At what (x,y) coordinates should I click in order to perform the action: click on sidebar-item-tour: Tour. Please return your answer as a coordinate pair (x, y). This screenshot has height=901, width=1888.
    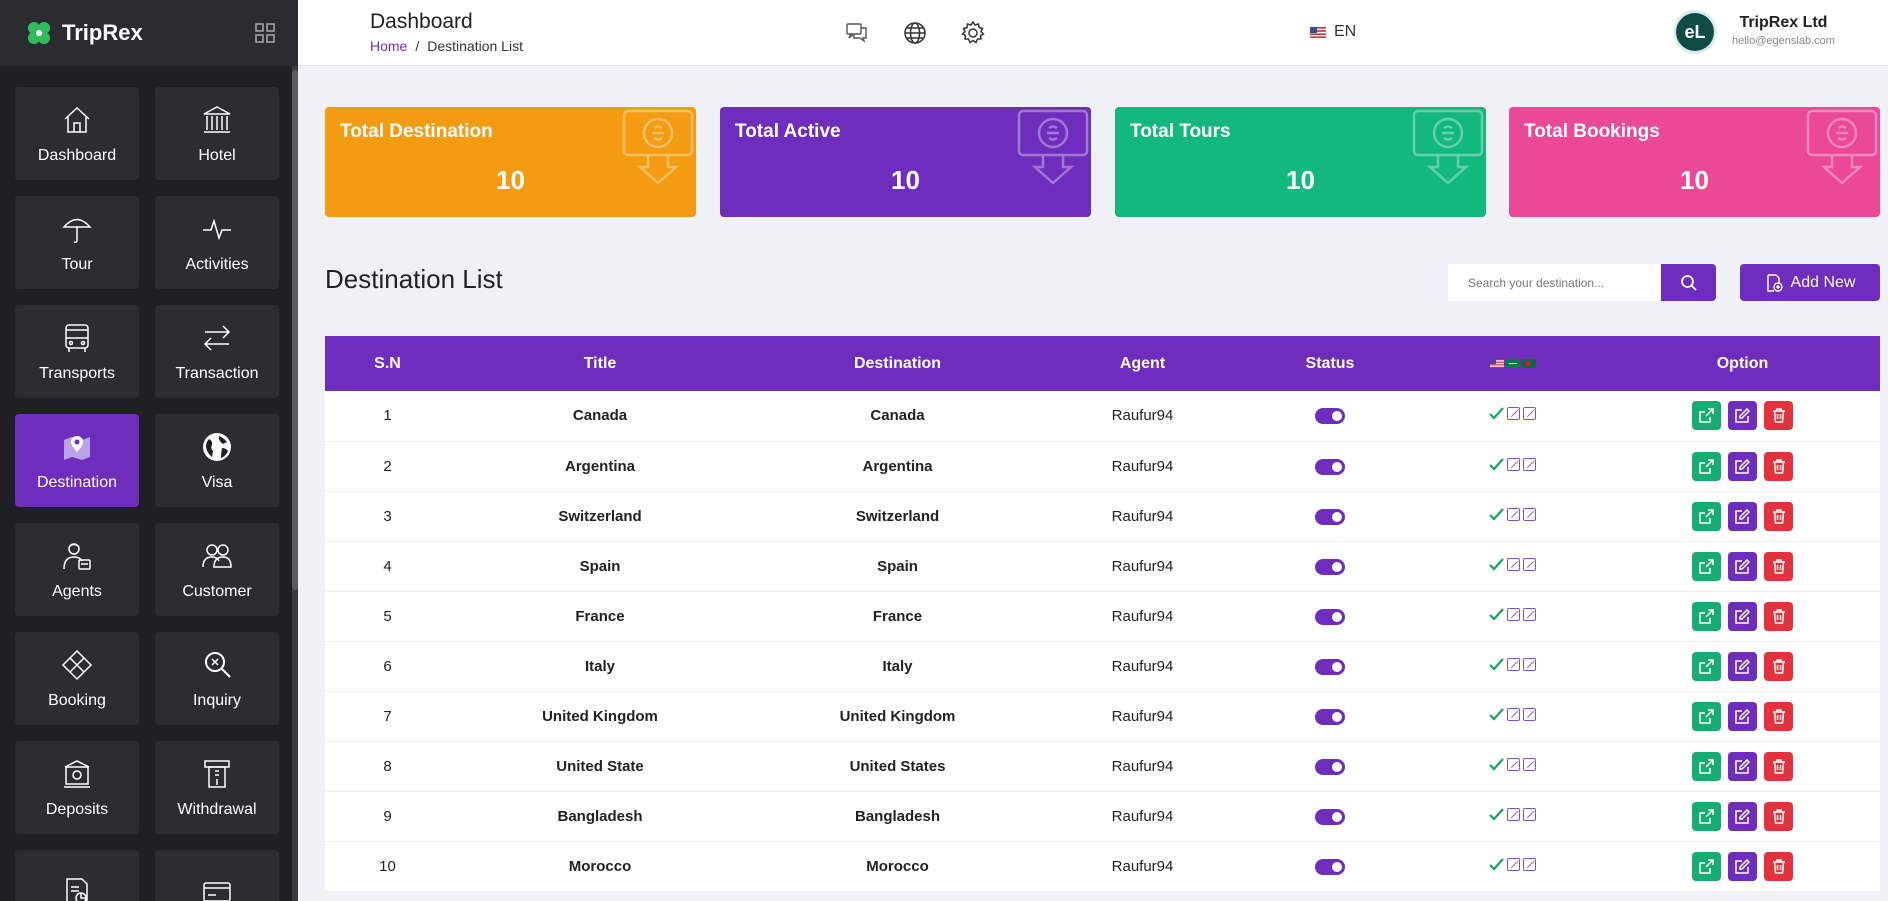
    Looking at the image, I should click on (77, 242).